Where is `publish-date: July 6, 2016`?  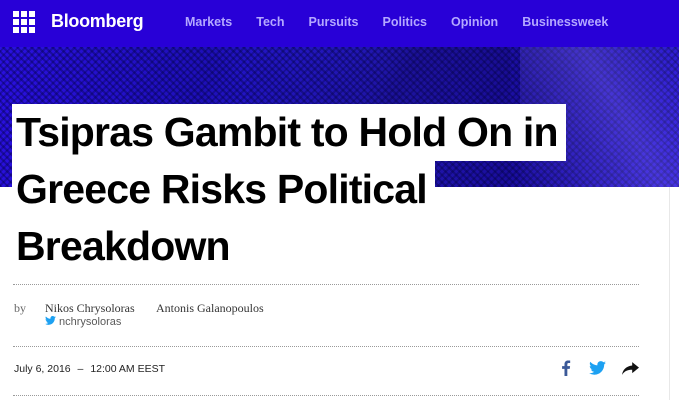
publish-date: July 6, 2016 is located at coordinates (42, 369).